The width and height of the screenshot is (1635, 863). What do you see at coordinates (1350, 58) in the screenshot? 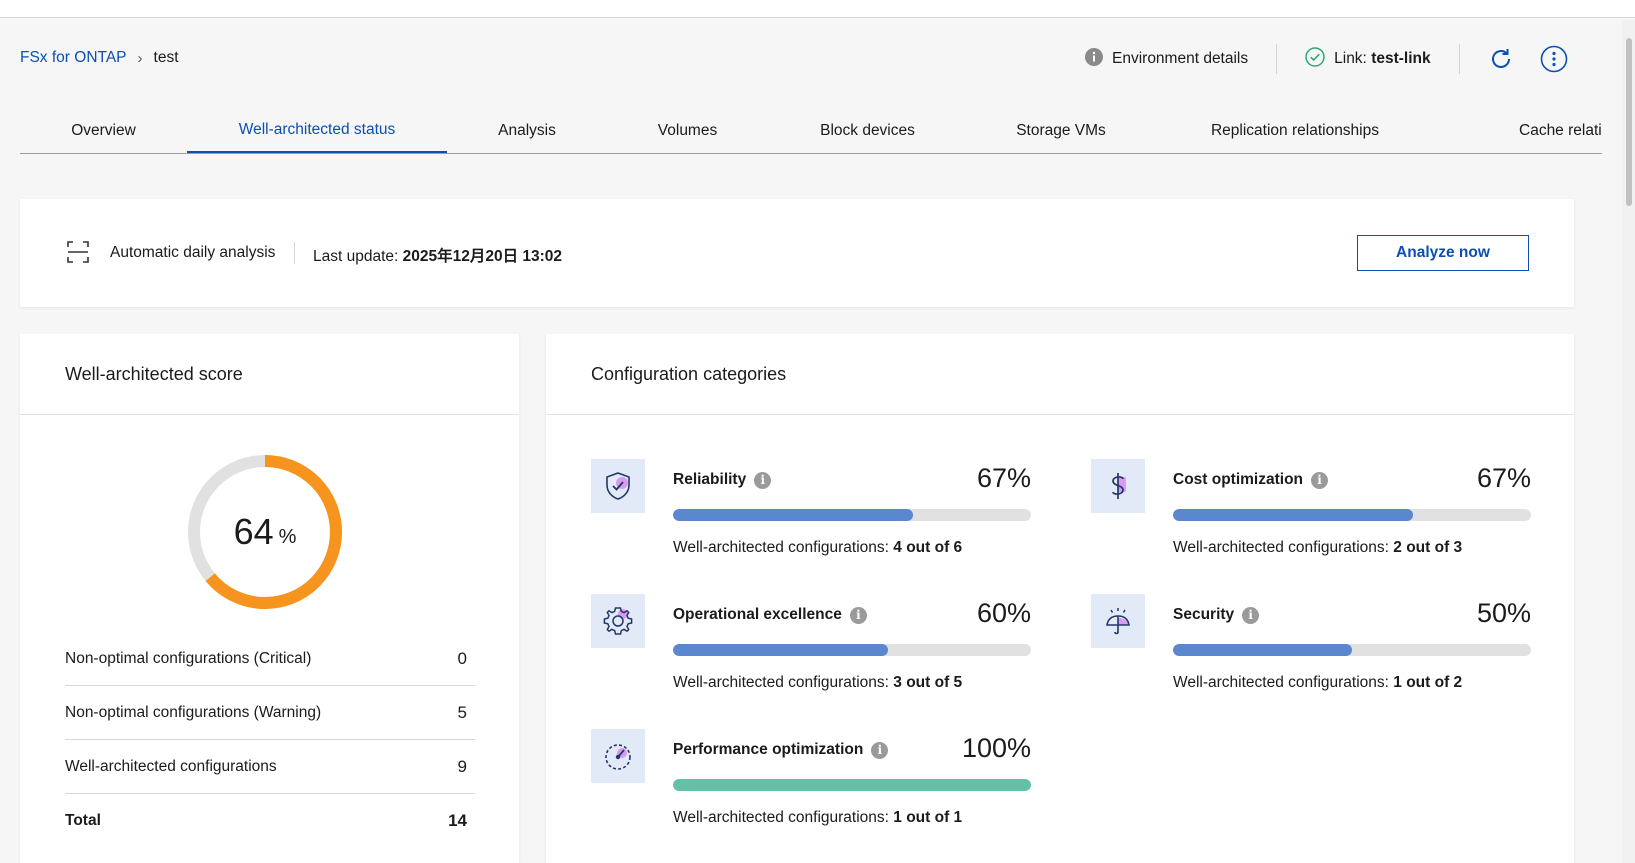
I see `link-prefix: Link:` at bounding box center [1350, 58].